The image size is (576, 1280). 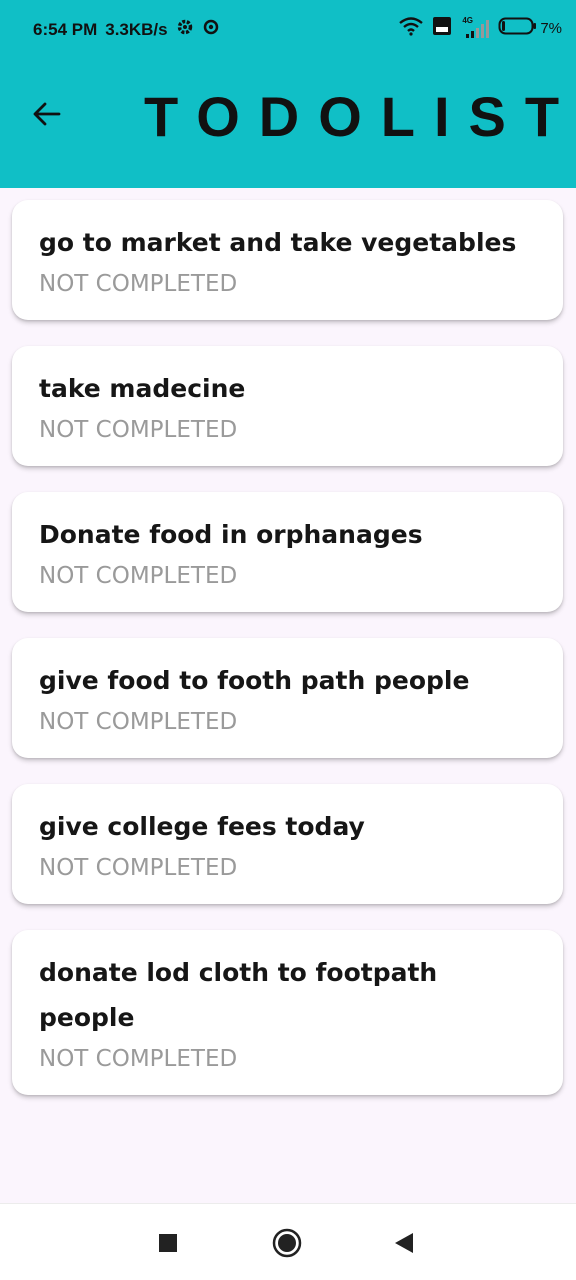 What do you see at coordinates (211, 29) in the screenshot?
I see `sync-icon` at bounding box center [211, 29].